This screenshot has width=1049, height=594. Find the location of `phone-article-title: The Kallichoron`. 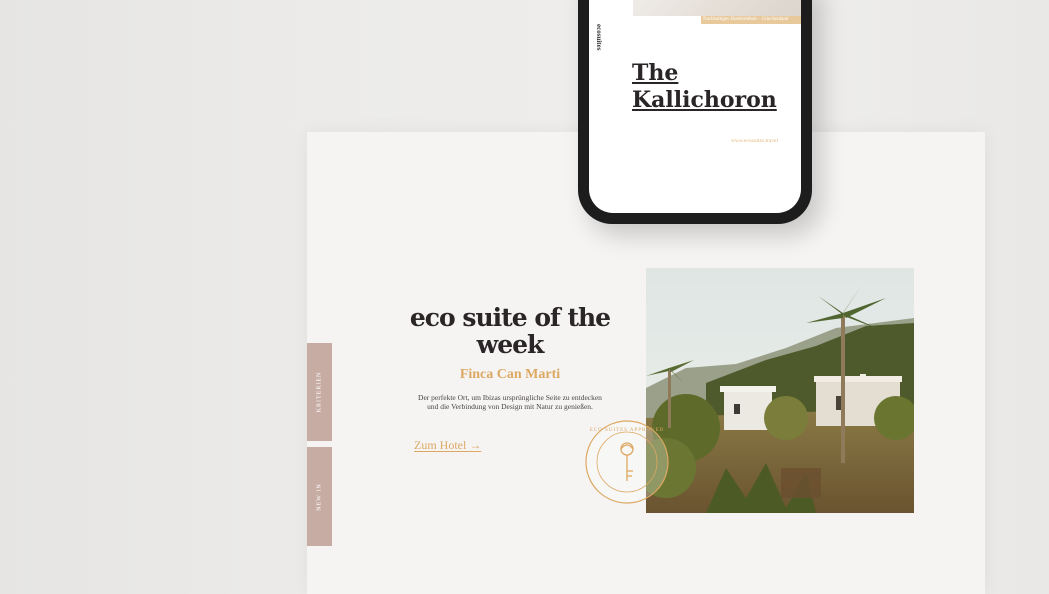

phone-article-title: The Kallichoron is located at coordinates (704, 87).